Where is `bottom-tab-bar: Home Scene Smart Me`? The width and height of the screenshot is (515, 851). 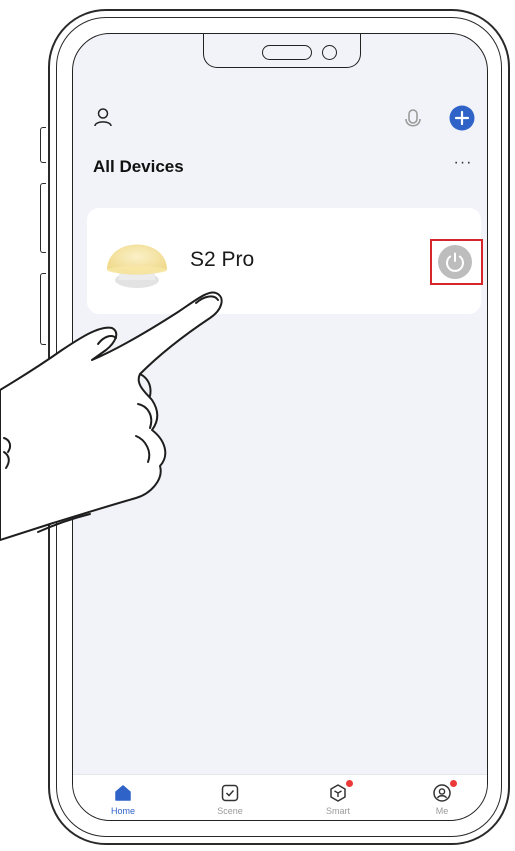 bottom-tab-bar: Home Scene Smart Me is located at coordinates (280, 797).